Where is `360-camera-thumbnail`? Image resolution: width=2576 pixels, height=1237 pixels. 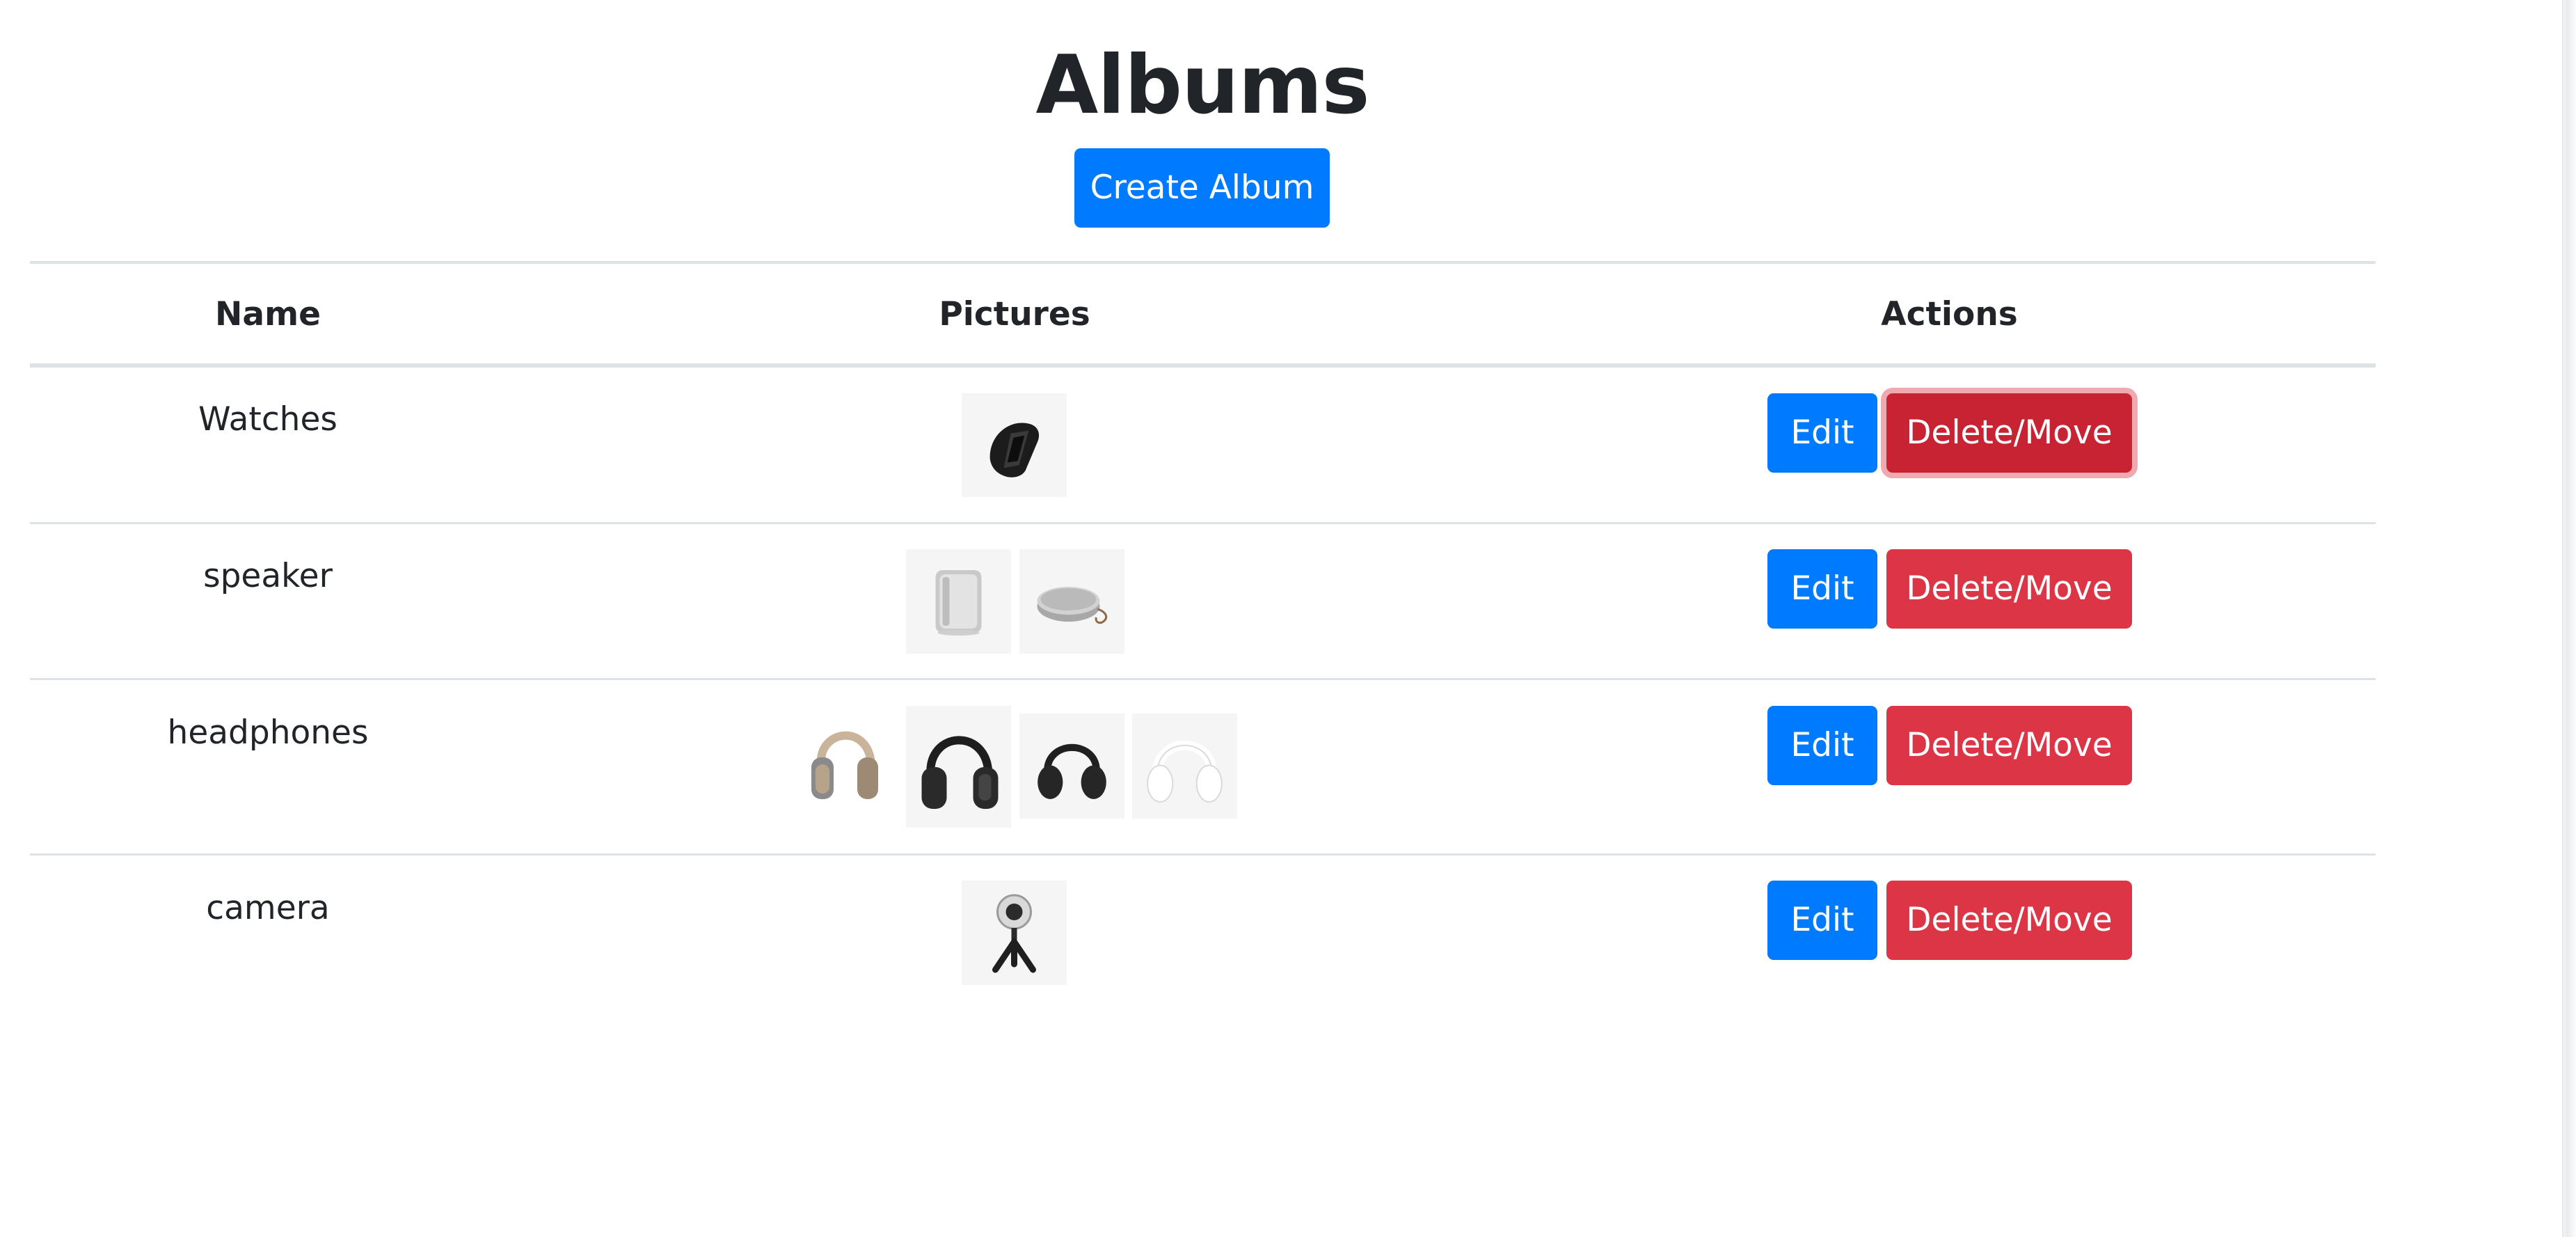
360-camera-thumbnail is located at coordinates (1014, 933).